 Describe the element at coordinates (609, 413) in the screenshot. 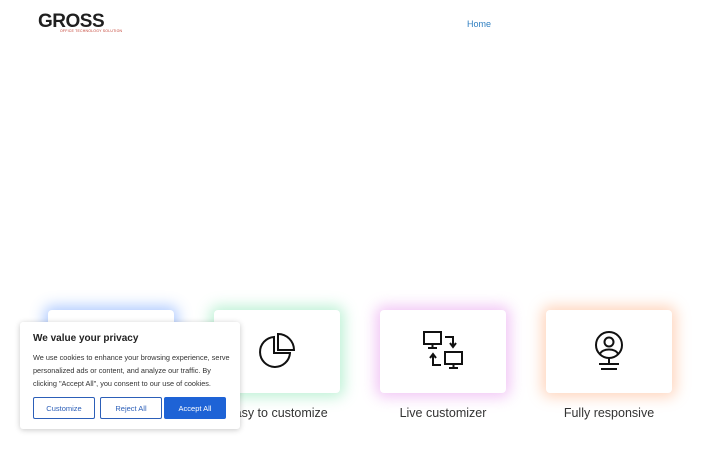

I see `feature-label-responsive: Fully responsive` at that location.